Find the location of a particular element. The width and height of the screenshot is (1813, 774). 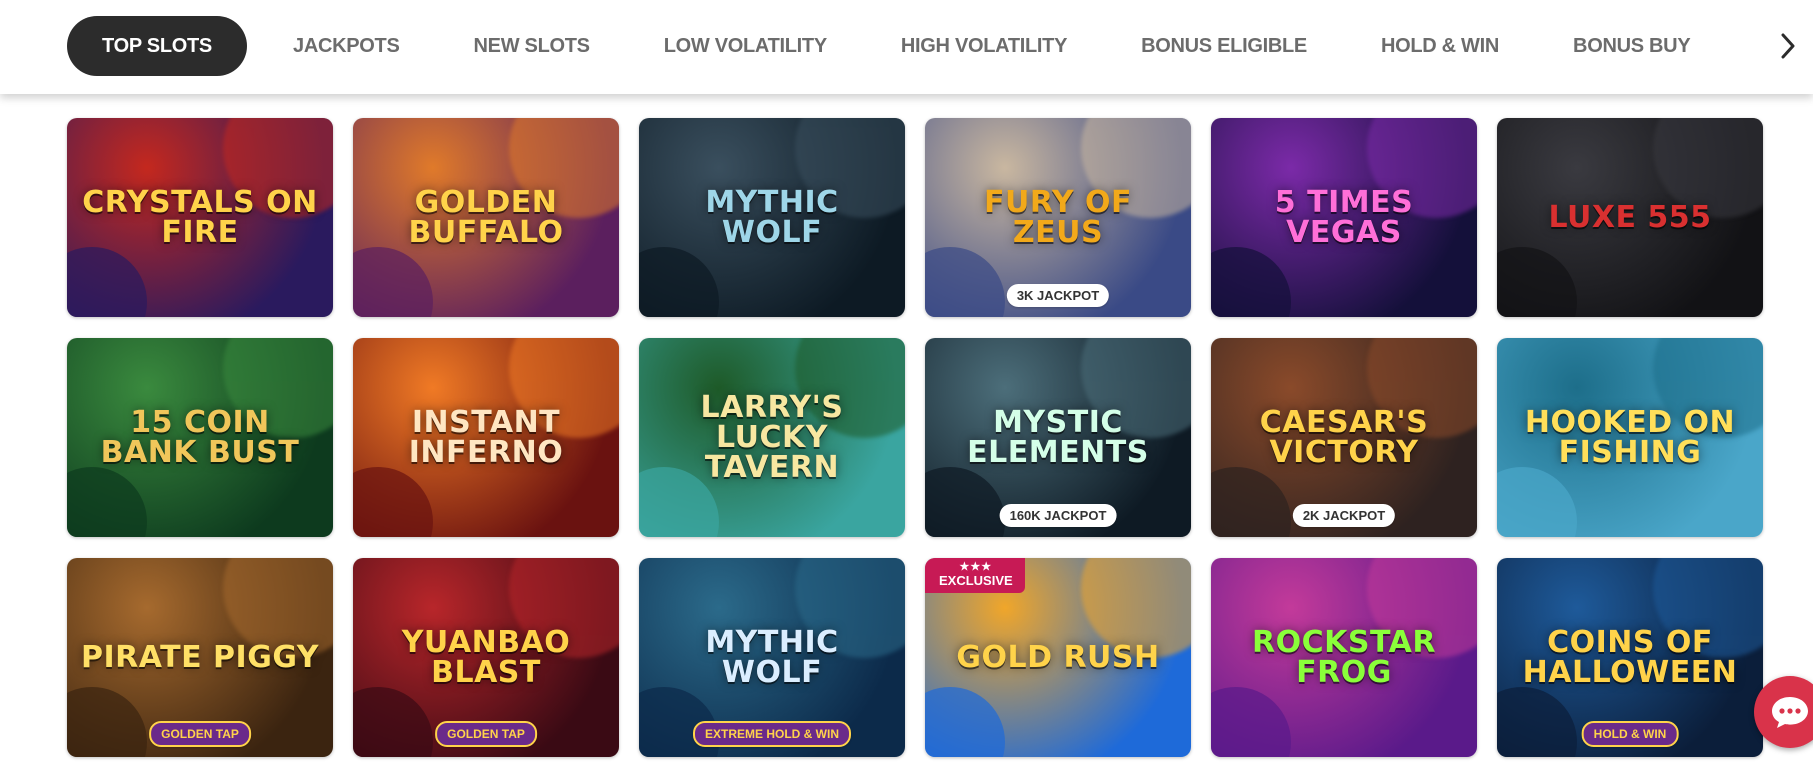

tab-top-slots: TOP SLOTS is located at coordinates (157, 46).